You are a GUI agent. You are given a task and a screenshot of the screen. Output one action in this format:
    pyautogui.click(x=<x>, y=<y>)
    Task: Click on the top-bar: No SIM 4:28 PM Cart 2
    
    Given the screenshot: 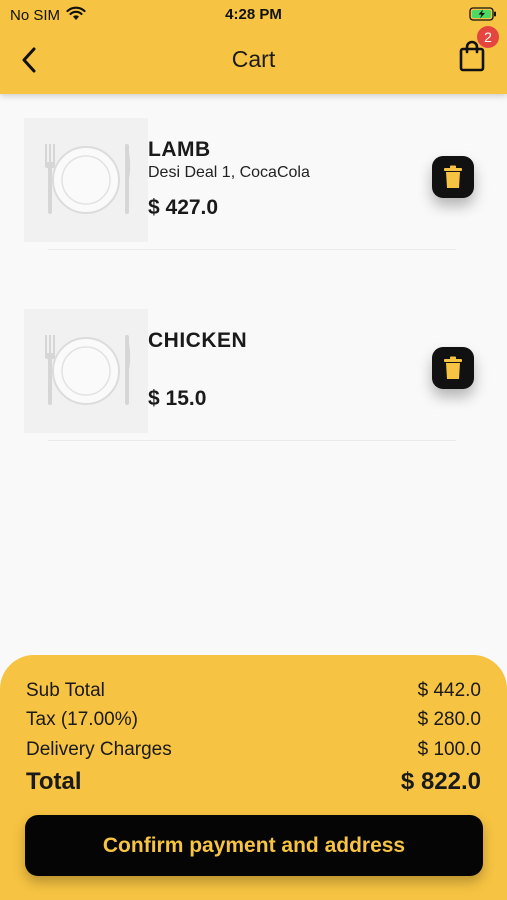 What is the action you would take?
    pyautogui.click(x=253, y=47)
    